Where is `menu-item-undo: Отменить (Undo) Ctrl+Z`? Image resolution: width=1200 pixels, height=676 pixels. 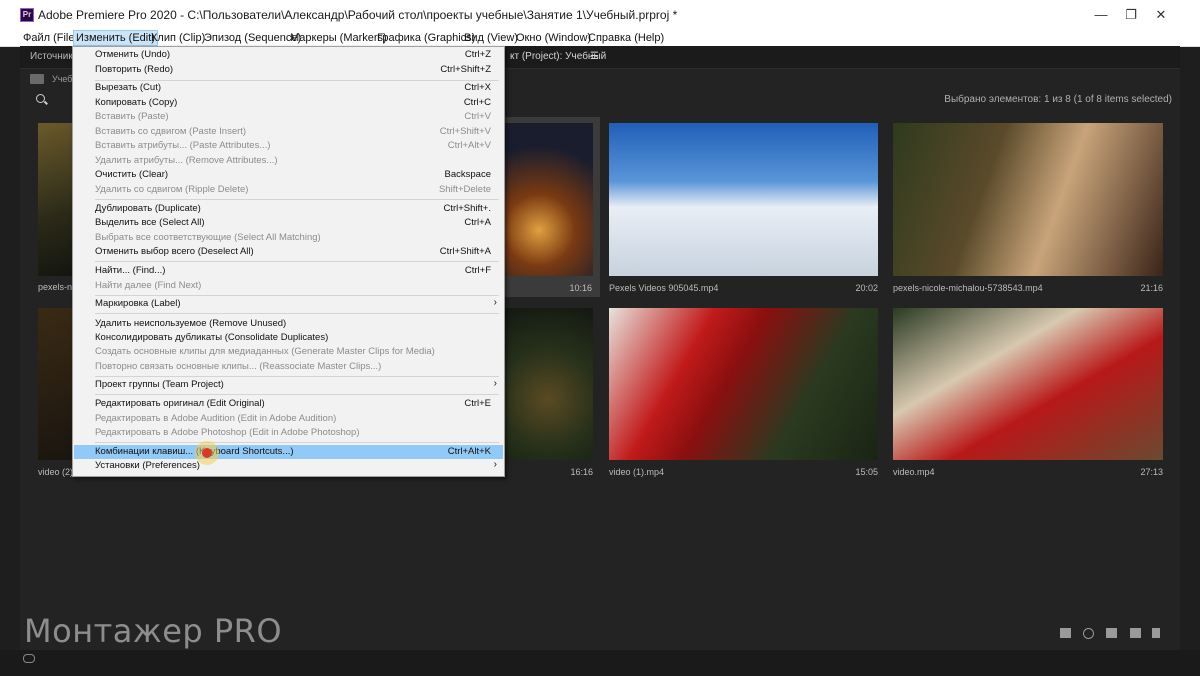 menu-item-undo: Отменить (Undo) Ctrl+Z is located at coordinates (288, 55).